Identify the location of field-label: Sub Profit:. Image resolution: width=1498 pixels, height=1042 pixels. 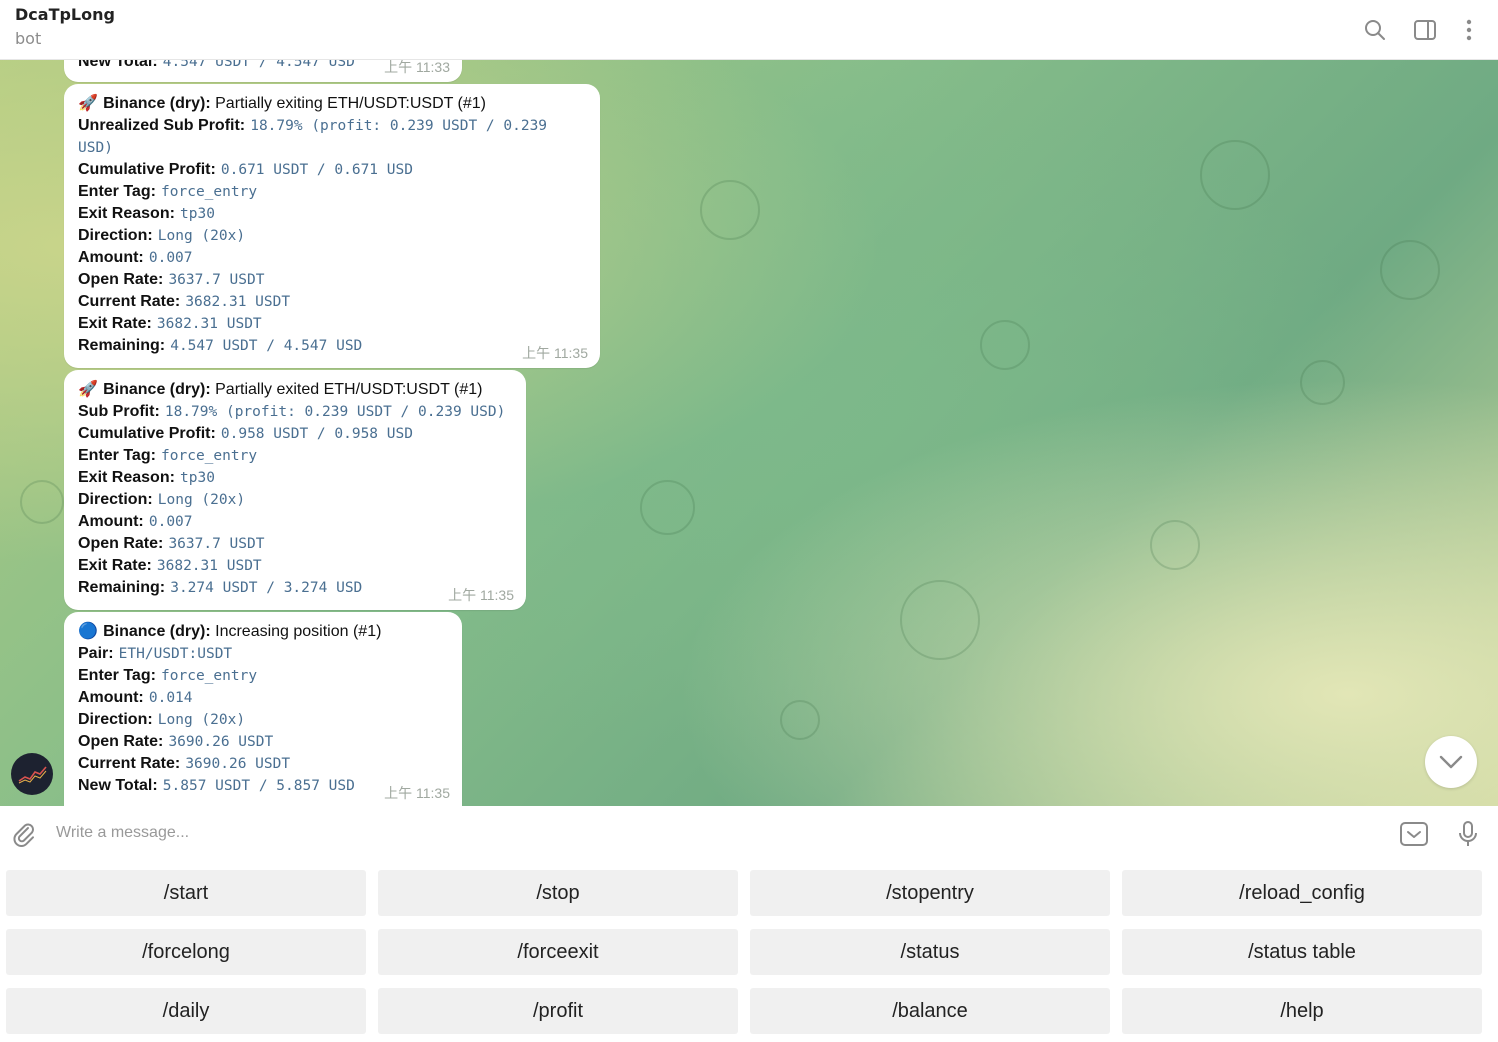
(119, 411).